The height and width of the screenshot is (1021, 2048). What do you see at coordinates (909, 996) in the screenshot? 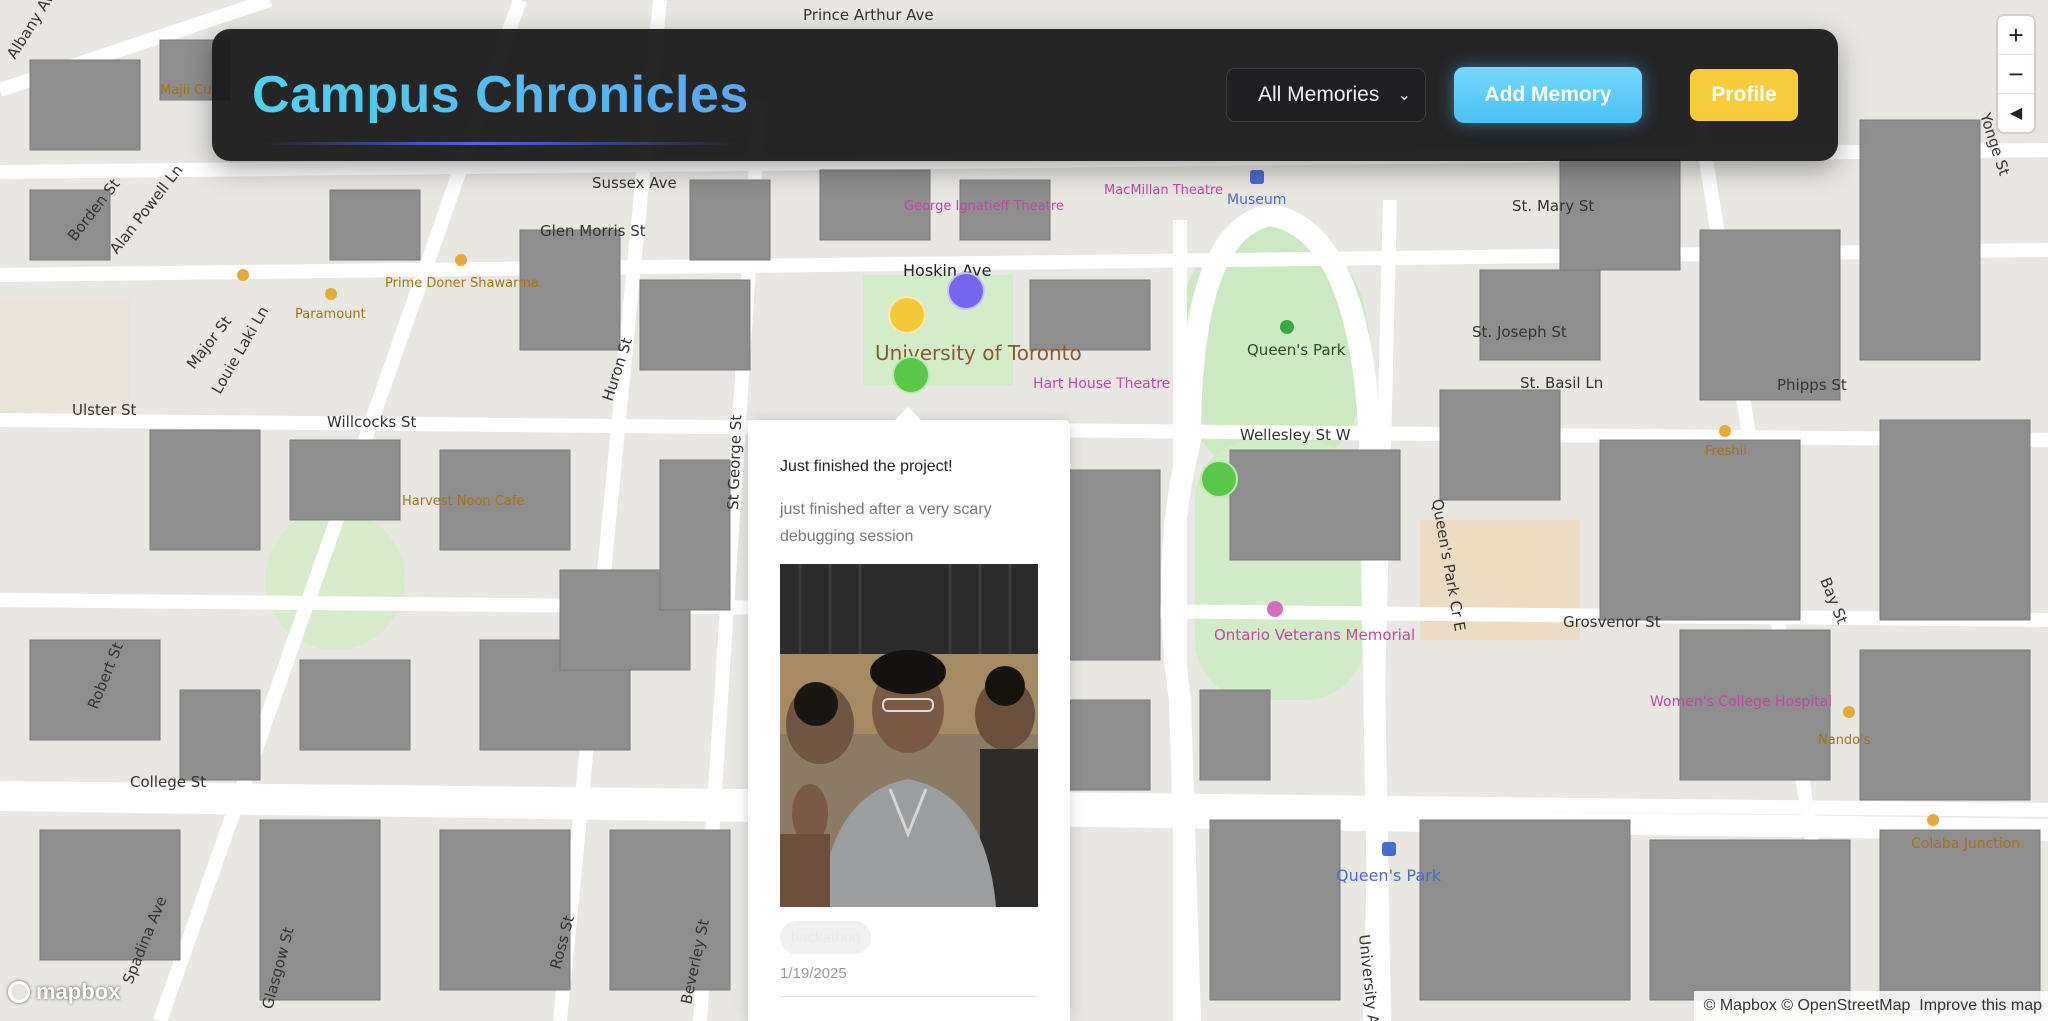
I see `popup-divider` at bounding box center [909, 996].